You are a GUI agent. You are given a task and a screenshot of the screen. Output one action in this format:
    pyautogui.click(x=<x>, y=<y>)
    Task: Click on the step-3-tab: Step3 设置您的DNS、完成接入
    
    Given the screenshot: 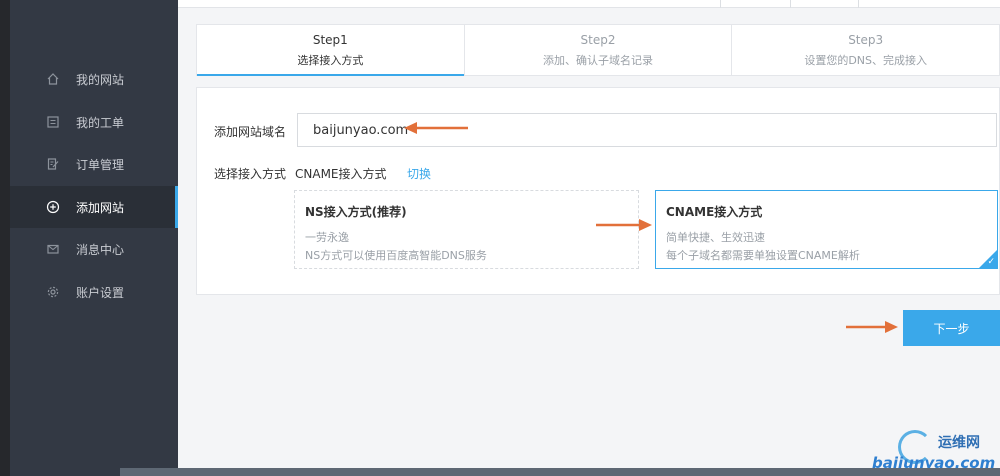 What is the action you would take?
    pyautogui.click(x=865, y=50)
    